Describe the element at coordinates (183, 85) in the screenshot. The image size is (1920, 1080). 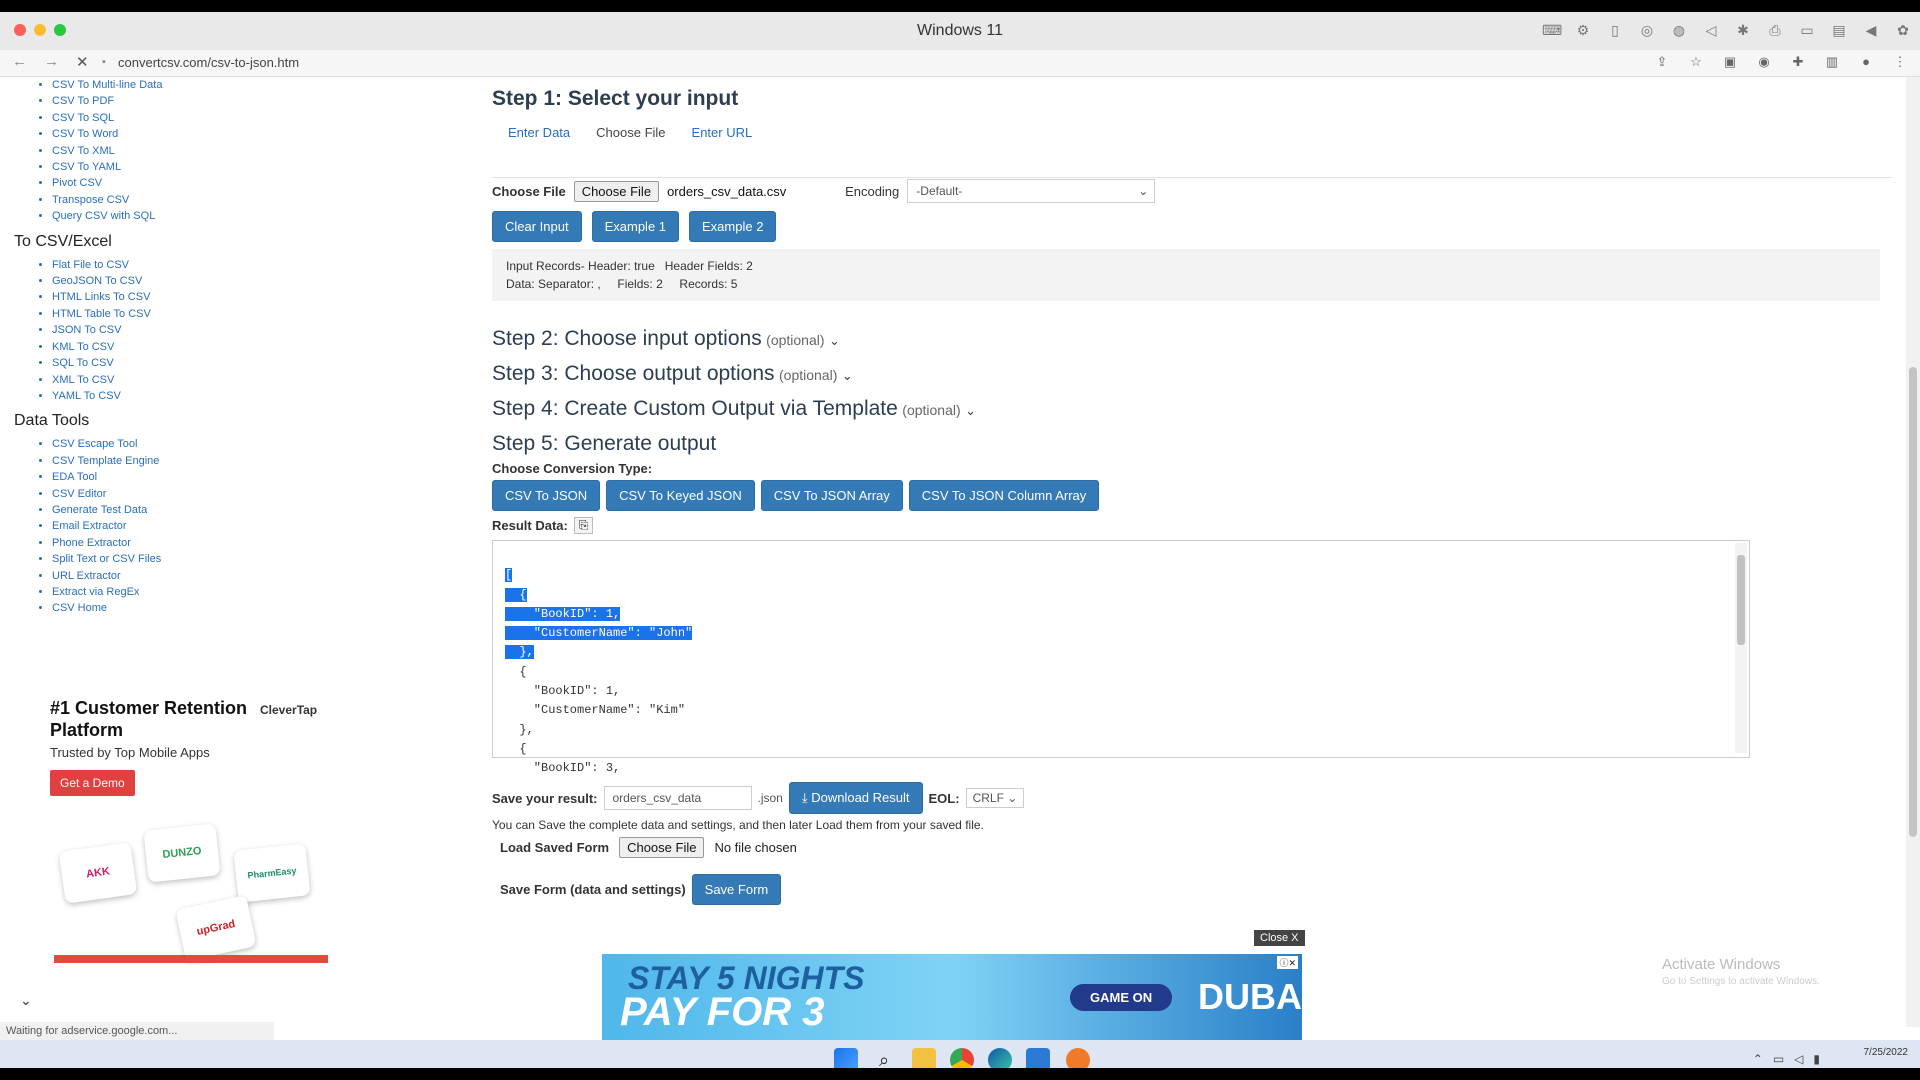
I see `sidebar-link: CSV To Multi-line Data` at that location.